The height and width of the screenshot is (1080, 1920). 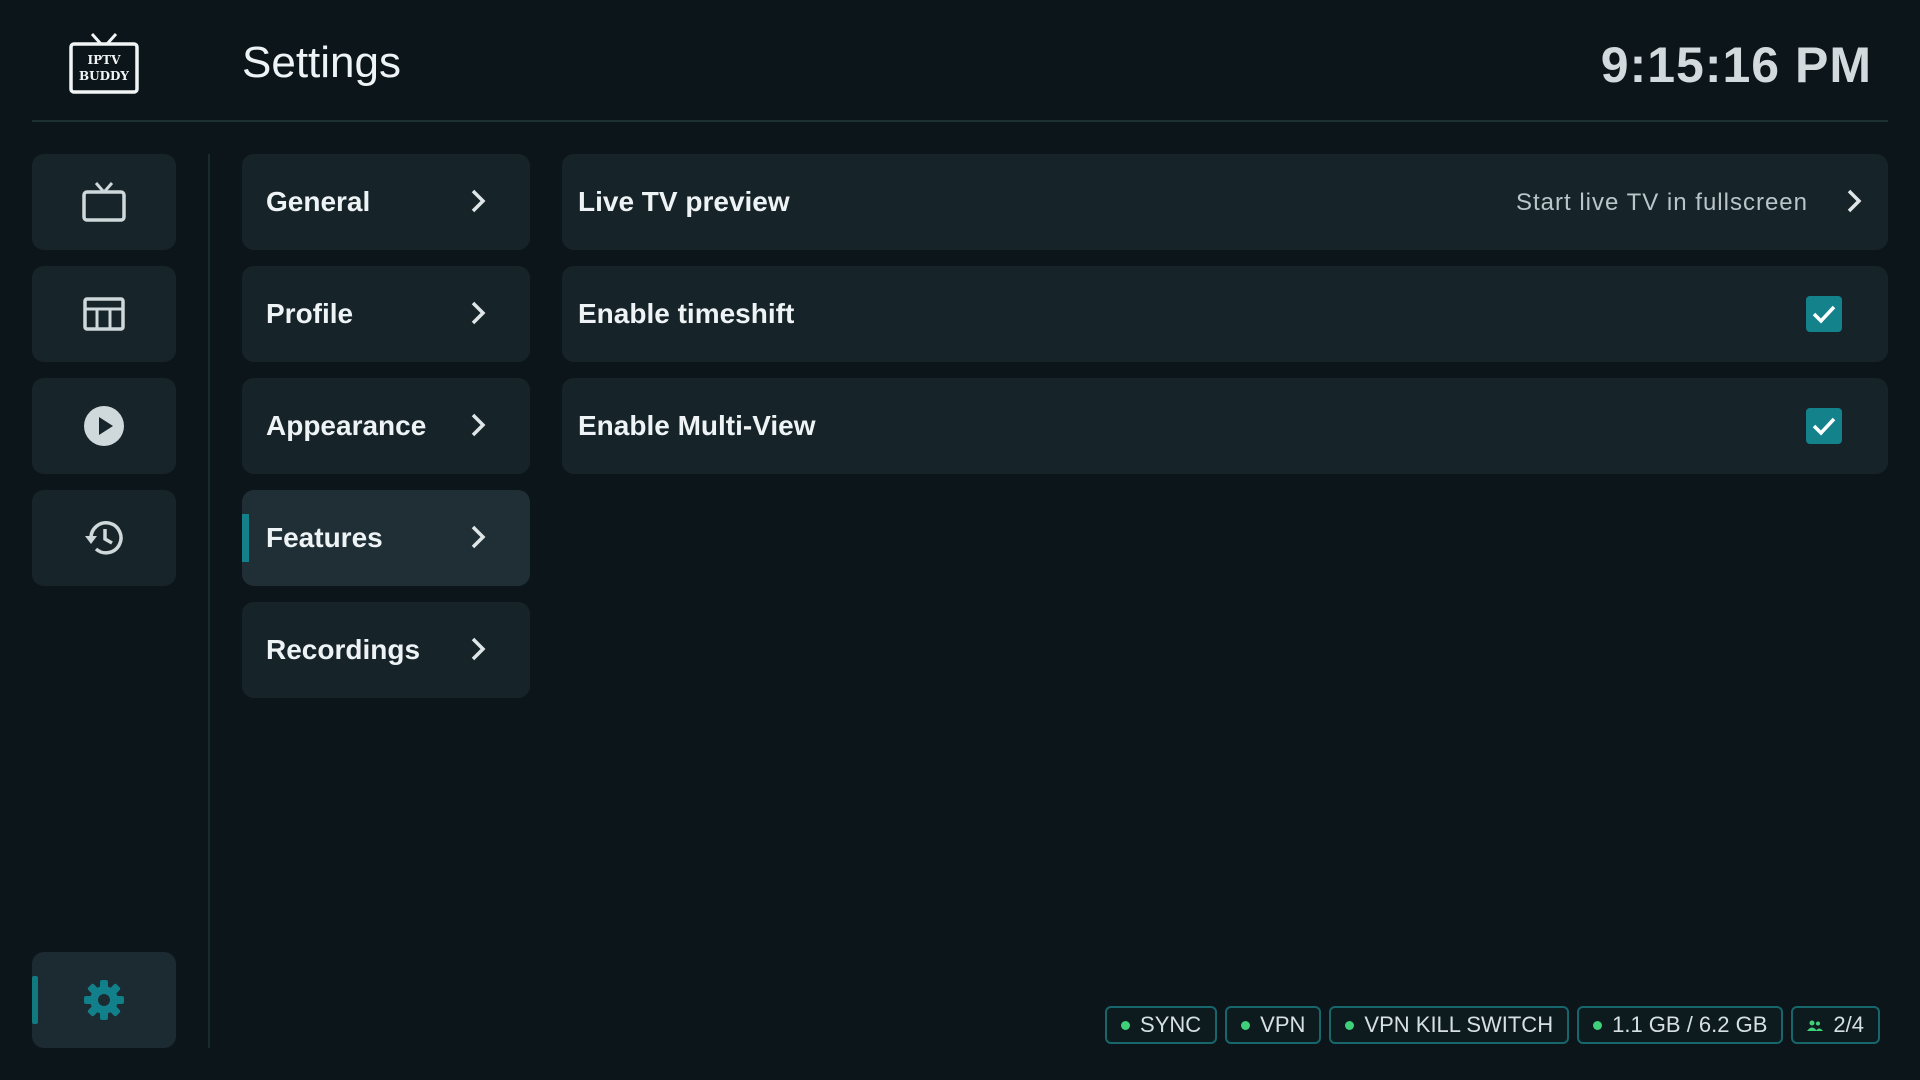 I want to click on category-appearance: Appearance, so click(x=386, y=426).